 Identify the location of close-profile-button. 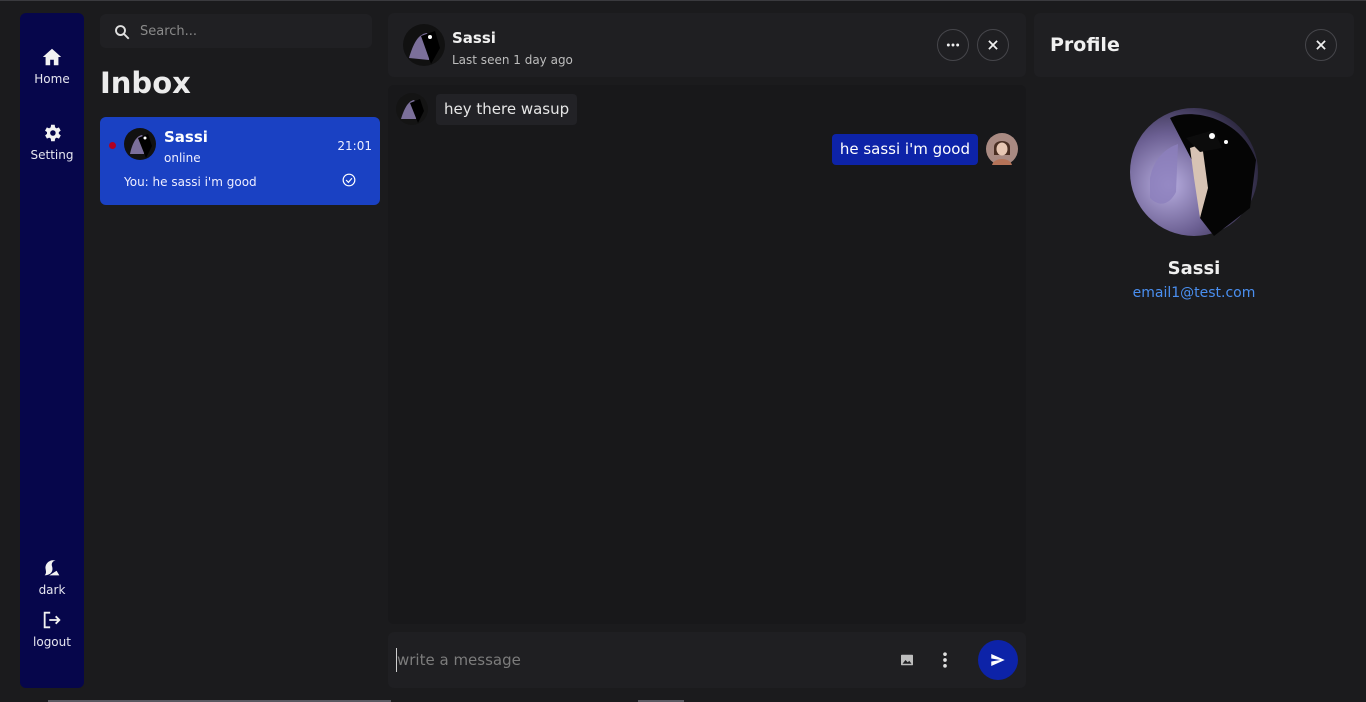
(1321, 45).